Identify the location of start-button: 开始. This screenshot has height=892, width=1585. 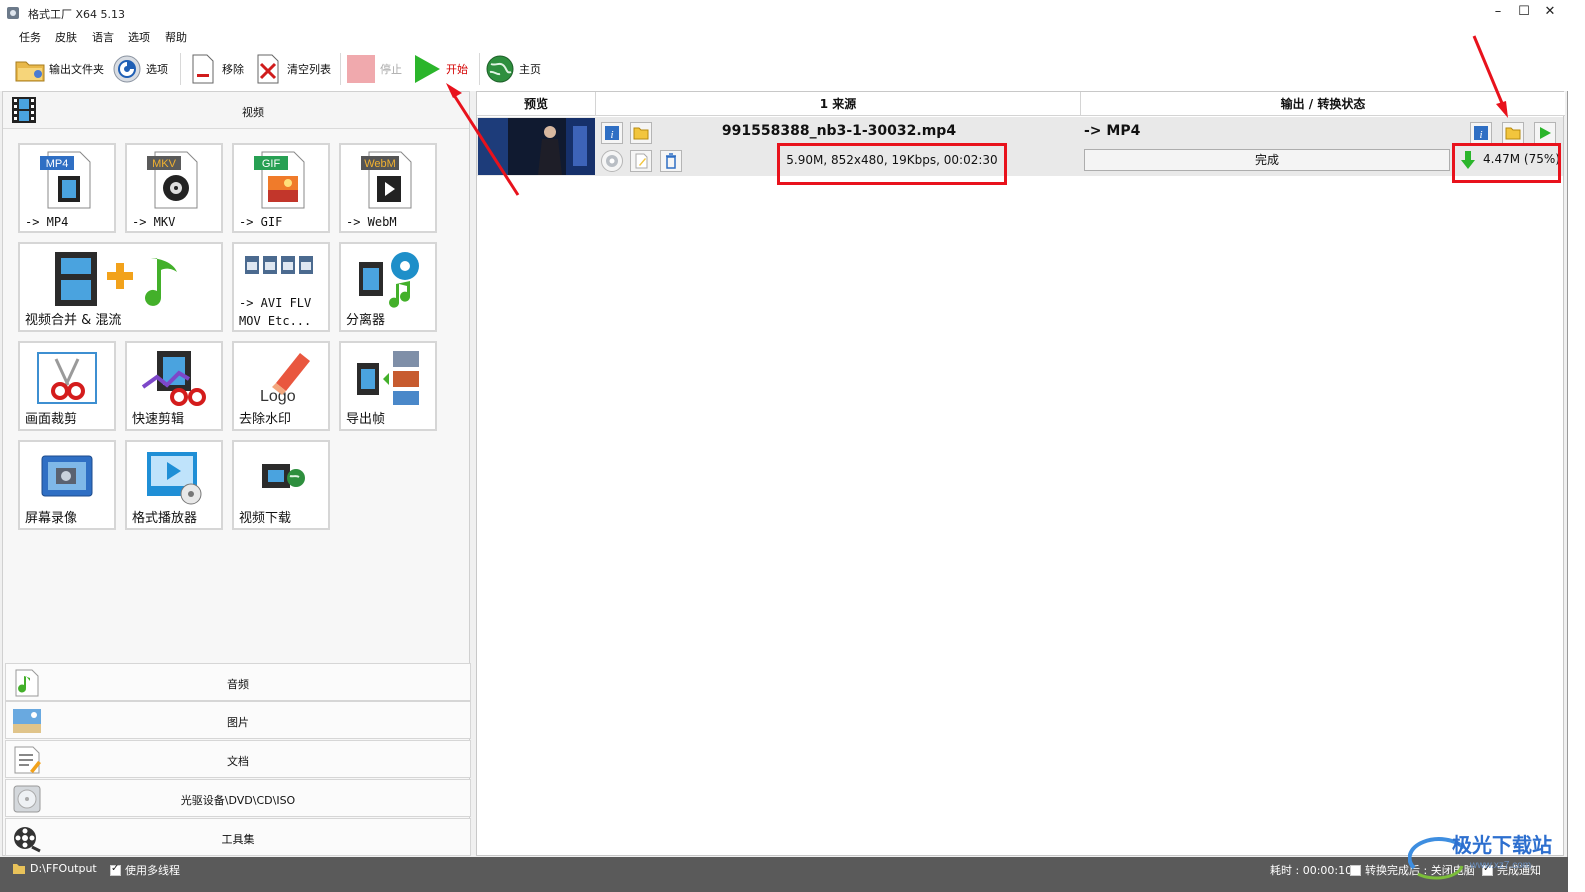
(440, 69).